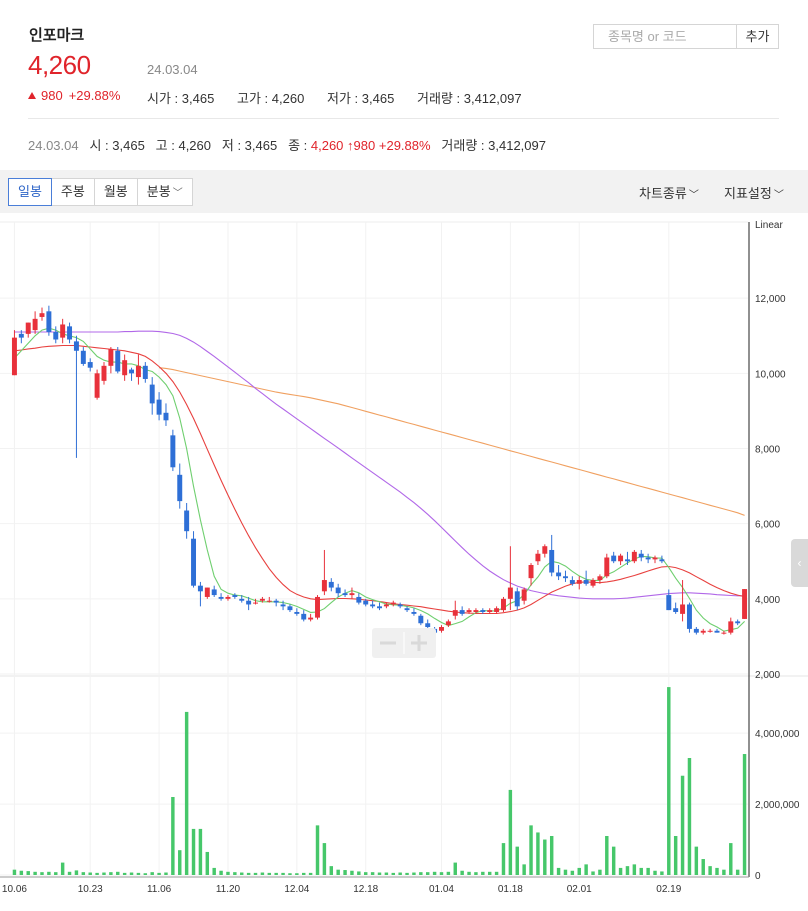 The height and width of the screenshot is (911, 808). What do you see at coordinates (30, 192) in the screenshot?
I see `tab-daily: 일봉` at bounding box center [30, 192].